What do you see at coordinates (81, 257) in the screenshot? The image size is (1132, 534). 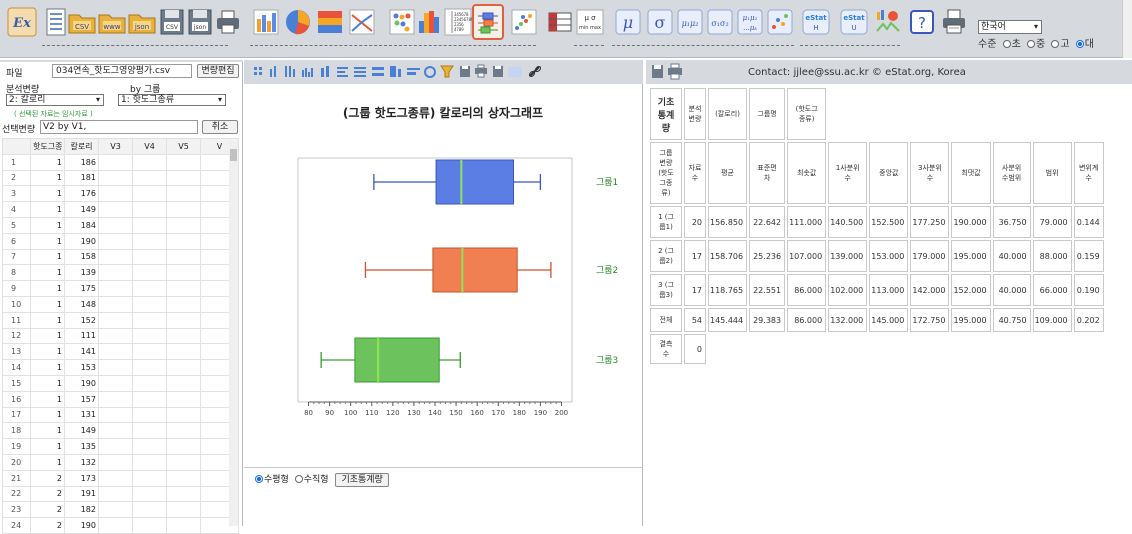 I see `sheet-cell: 158` at bounding box center [81, 257].